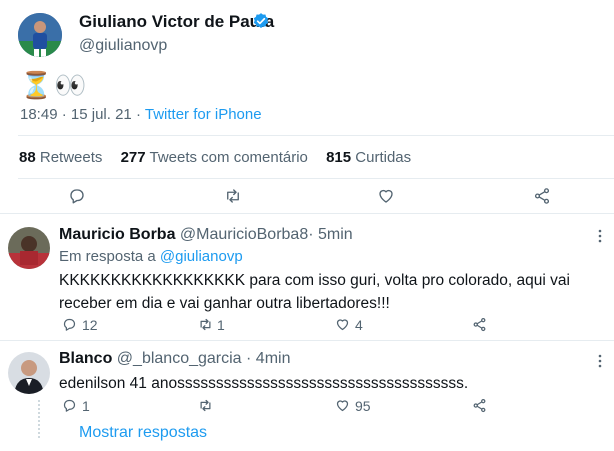 The height and width of the screenshot is (451, 614). Describe the element at coordinates (39, 114) in the screenshot. I see `tweet-time: 18:49` at that location.